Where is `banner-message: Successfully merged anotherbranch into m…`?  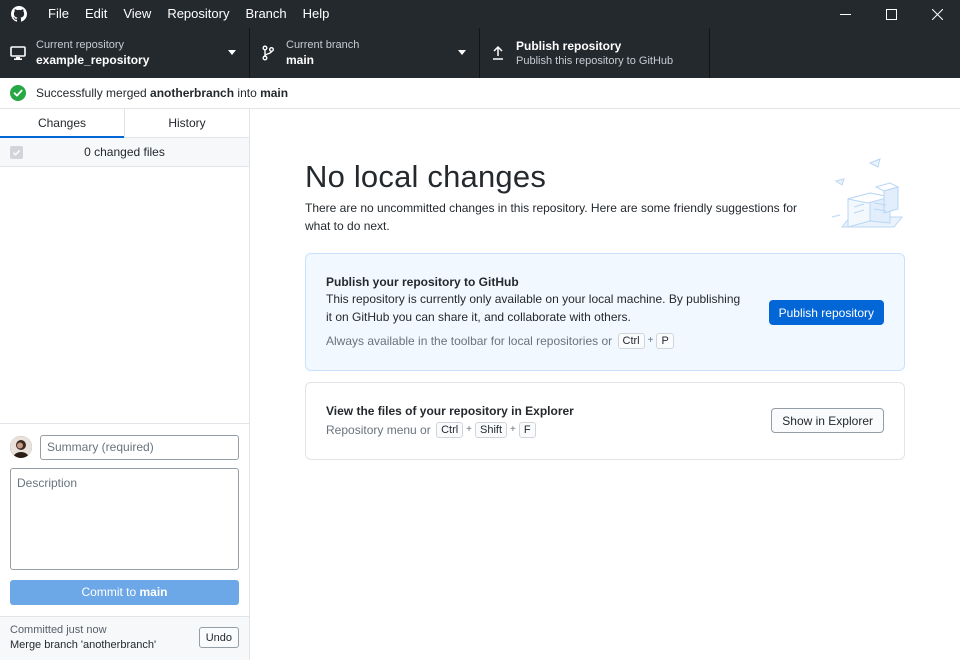
banner-message: Successfully merged anotherbranch into m… is located at coordinates (162, 93).